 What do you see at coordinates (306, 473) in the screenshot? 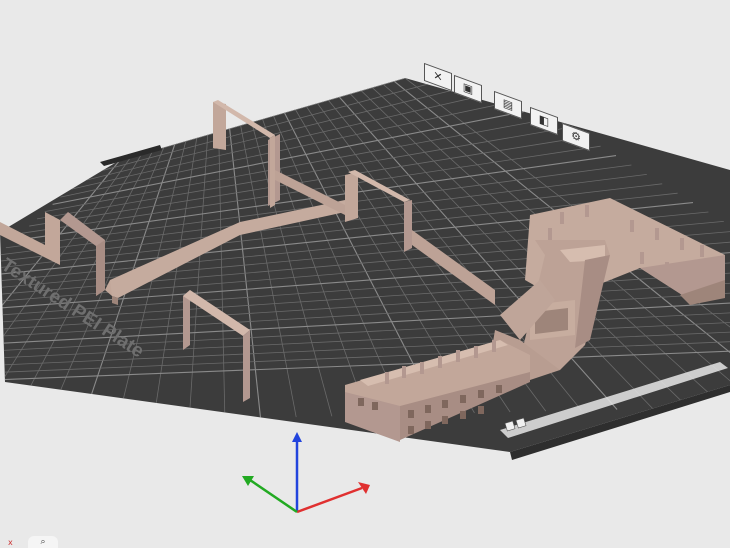
I see `axis-gizmo` at bounding box center [306, 473].